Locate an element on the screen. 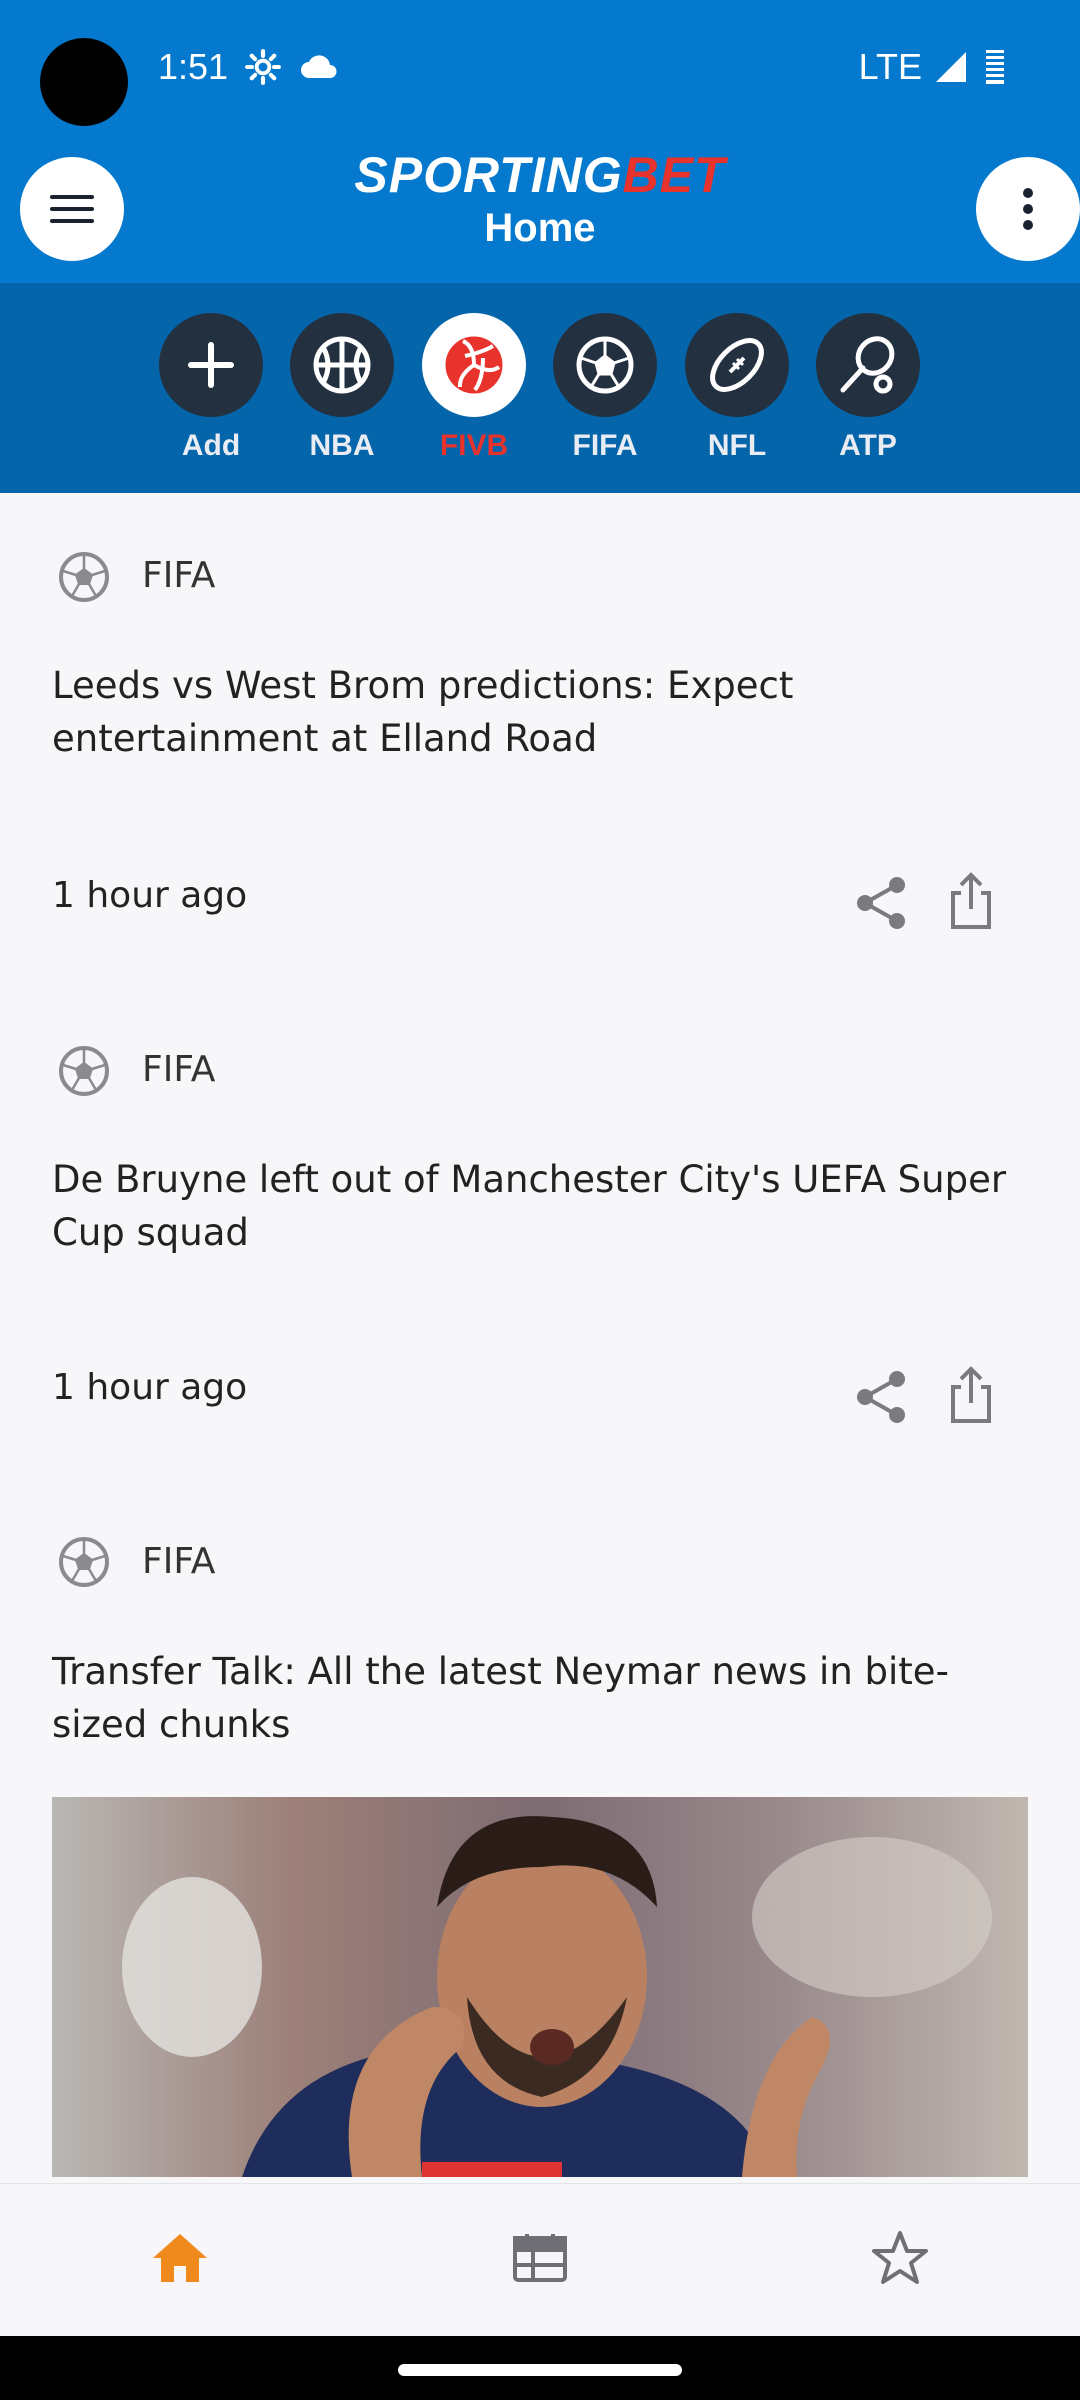 This screenshot has height=2400, width=1080. sport-label: NBA is located at coordinates (342, 445).